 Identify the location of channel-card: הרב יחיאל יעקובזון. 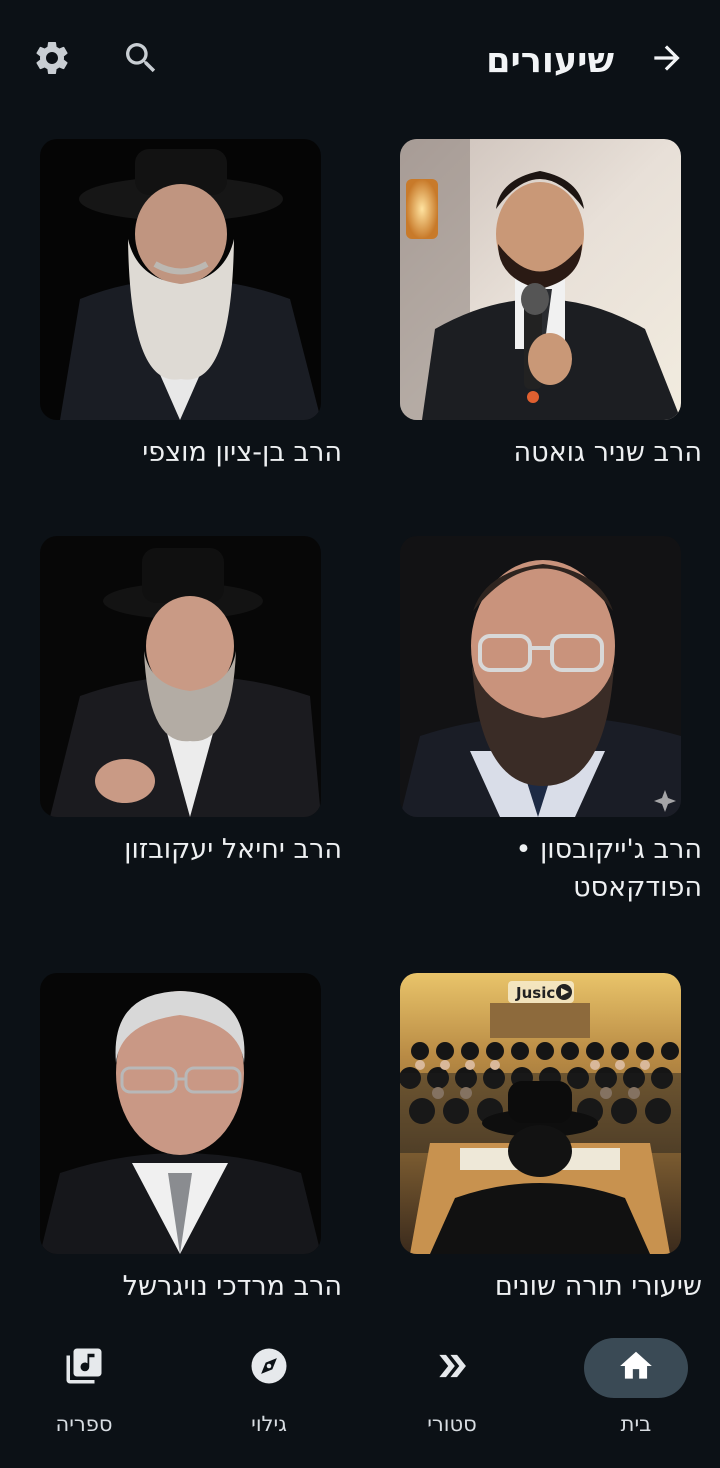
(191, 702).